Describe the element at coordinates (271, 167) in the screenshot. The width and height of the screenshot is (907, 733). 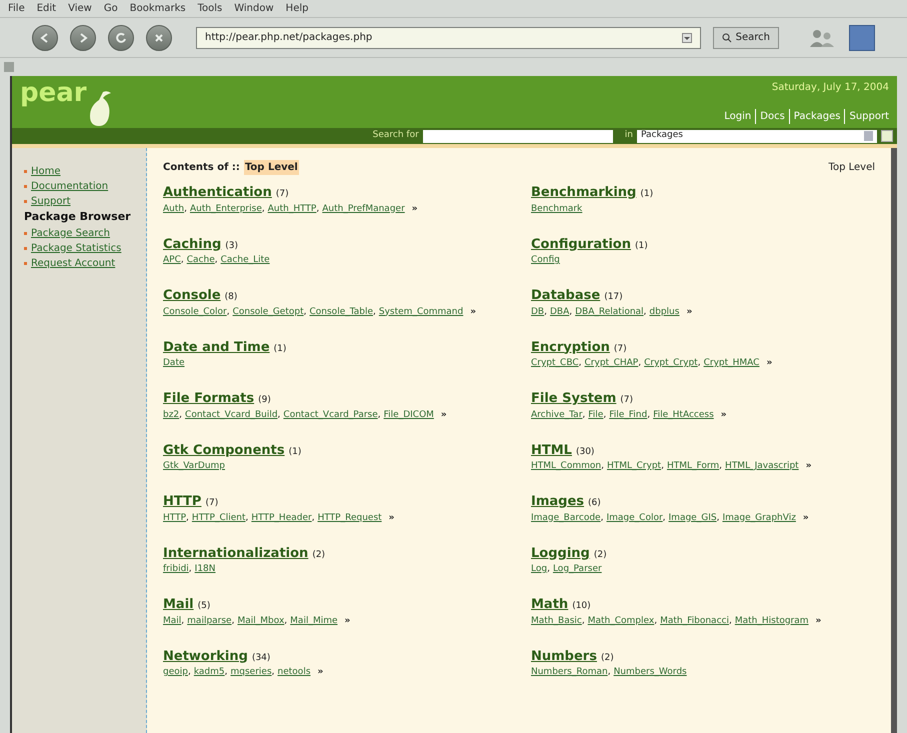
I see `breadcrumb-link: Top Level` at that location.